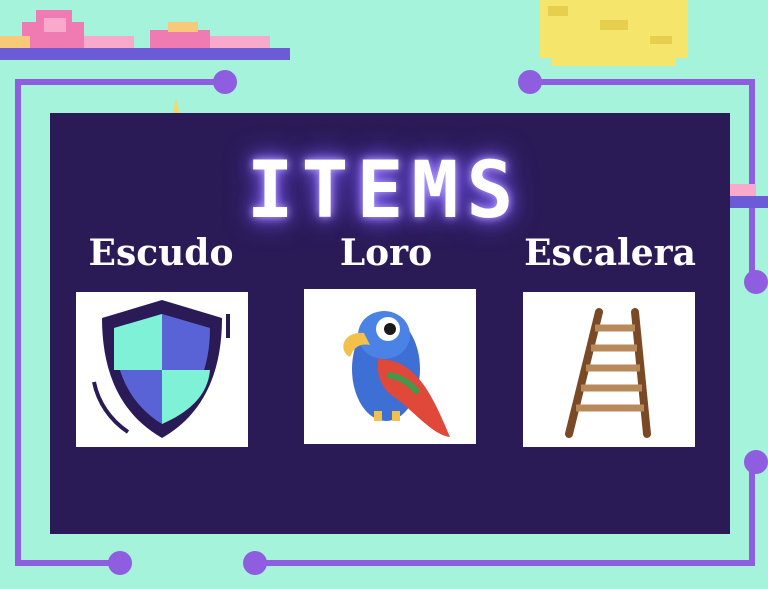  Describe the element at coordinates (145, 35) in the screenshot. I see `pixel-cloud-icon` at that location.